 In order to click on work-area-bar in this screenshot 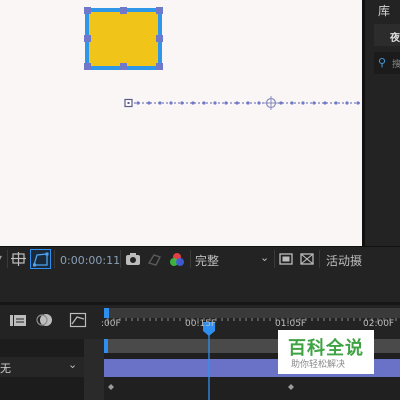, I will do `click(253, 313)`.